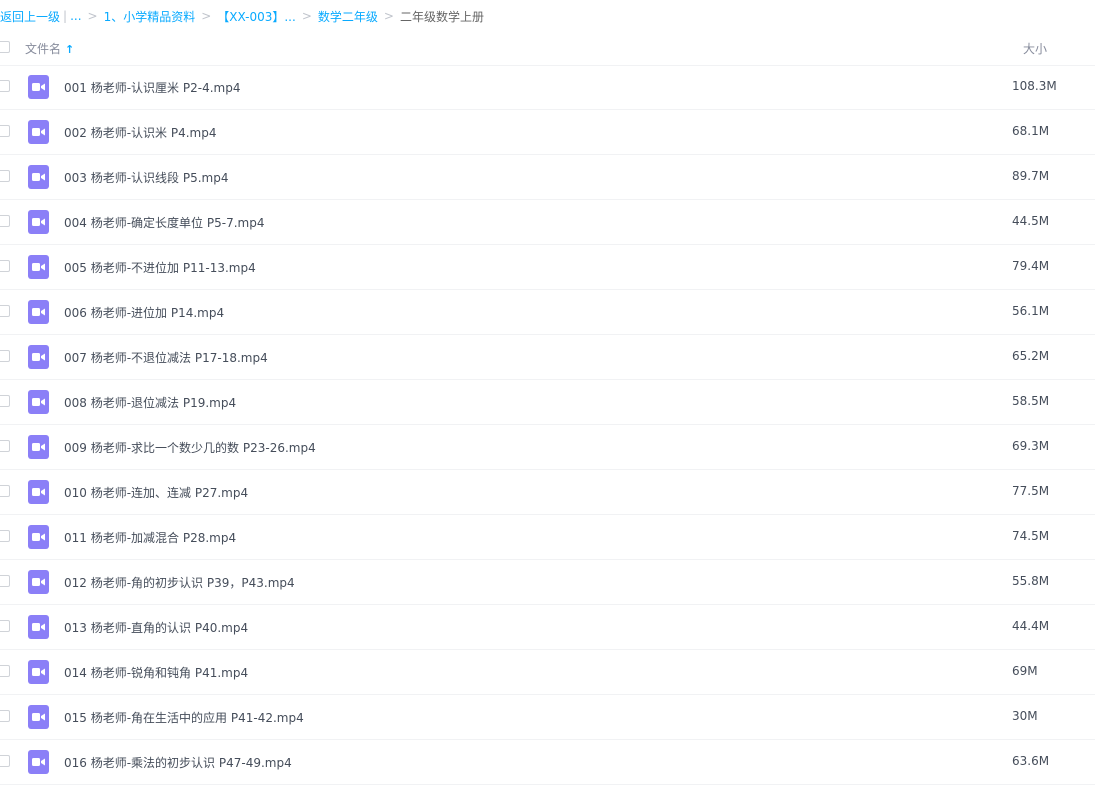  Describe the element at coordinates (1031, 401) in the screenshot. I see `file-size: 58.5M` at that location.